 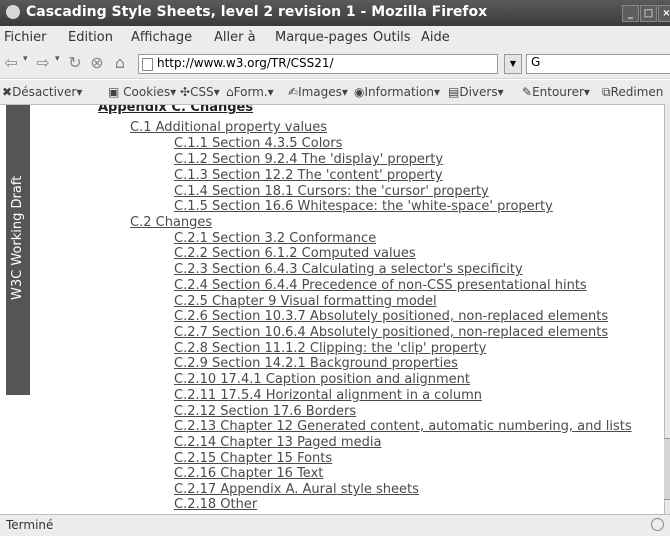 I want to click on home-icon: ⌂, so click(x=120, y=63).